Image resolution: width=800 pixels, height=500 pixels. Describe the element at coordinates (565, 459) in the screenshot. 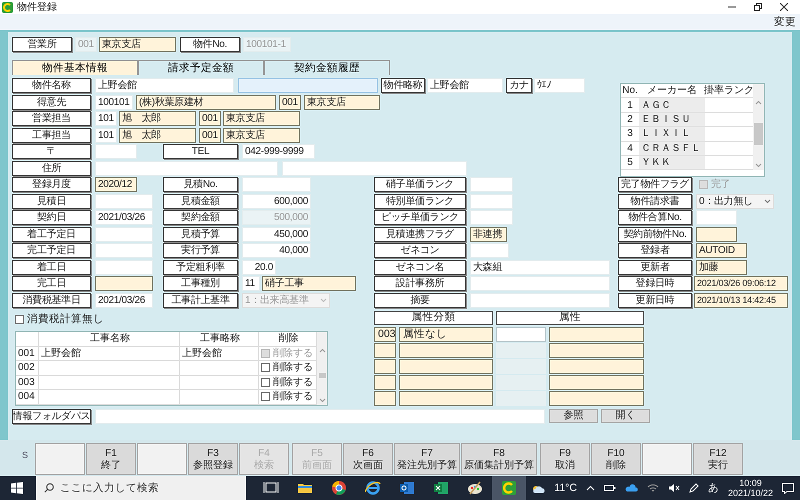

I see `function-key: F9 取消` at that location.